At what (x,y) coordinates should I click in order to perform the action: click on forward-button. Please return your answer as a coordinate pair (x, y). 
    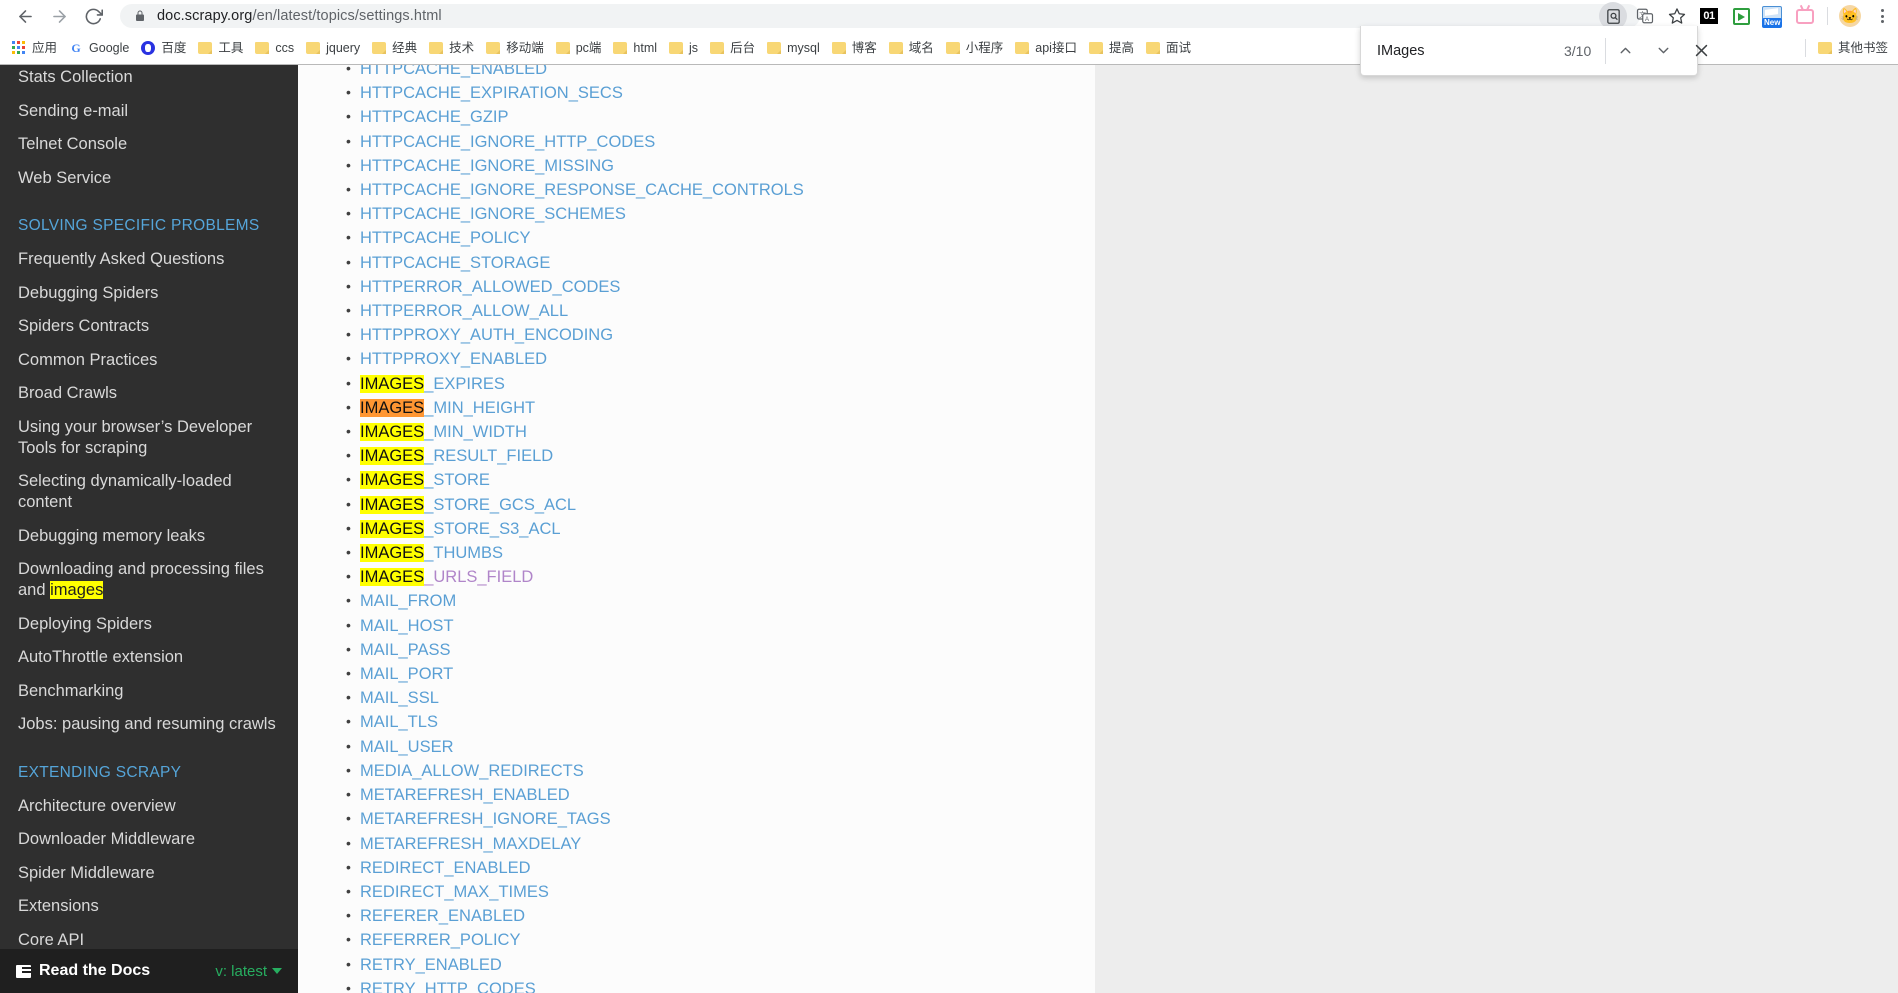
    Looking at the image, I should click on (59, 16).